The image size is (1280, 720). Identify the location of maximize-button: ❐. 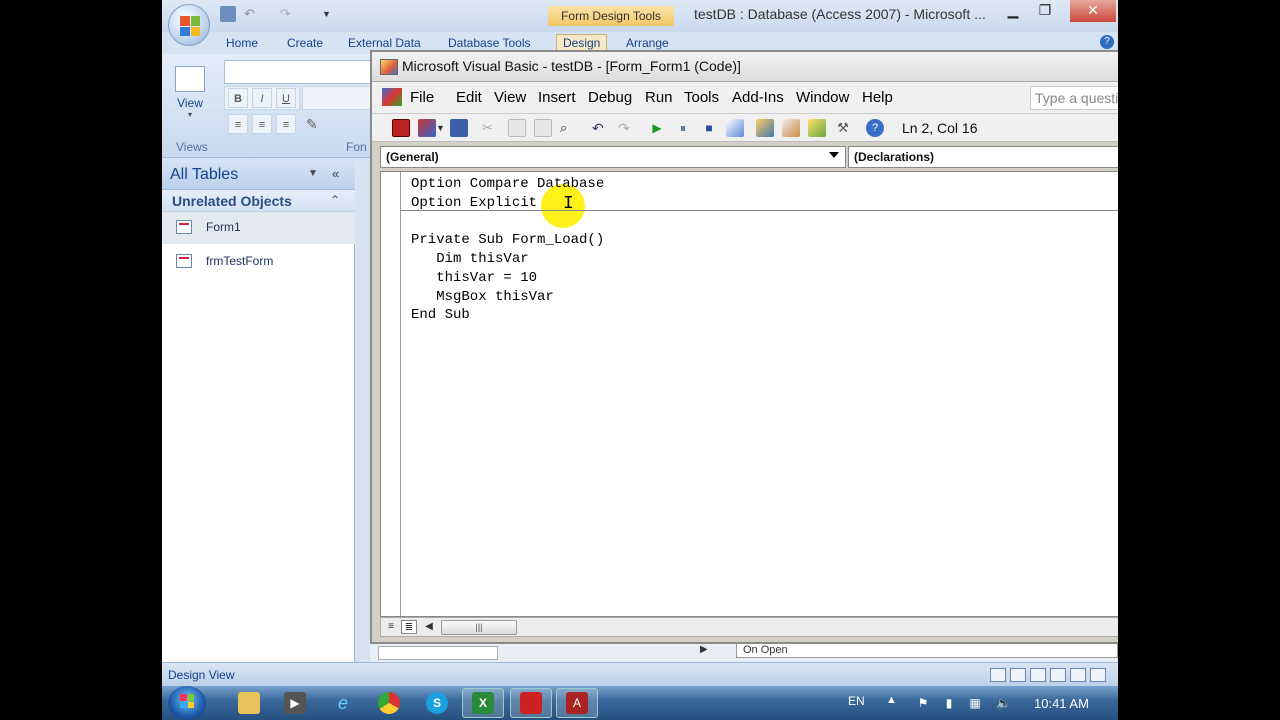
(1045, 11).